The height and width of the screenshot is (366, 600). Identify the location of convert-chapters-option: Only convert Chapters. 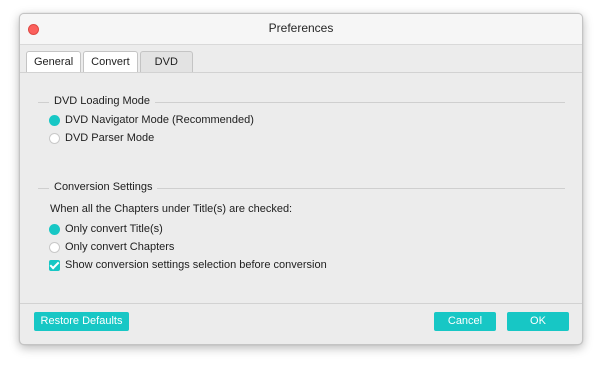
(111, 247).